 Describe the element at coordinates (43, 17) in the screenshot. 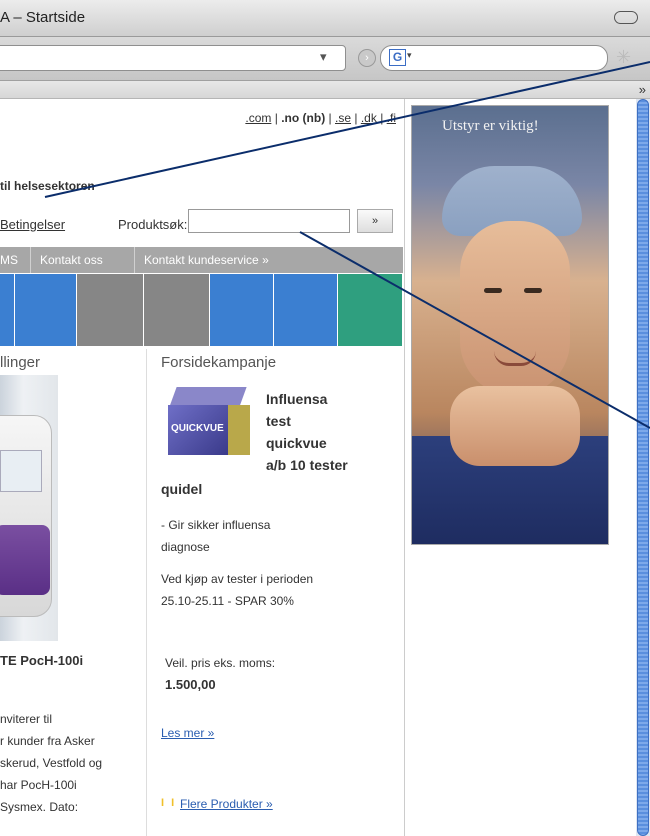

I see `window-title: A – Startside` at that location.